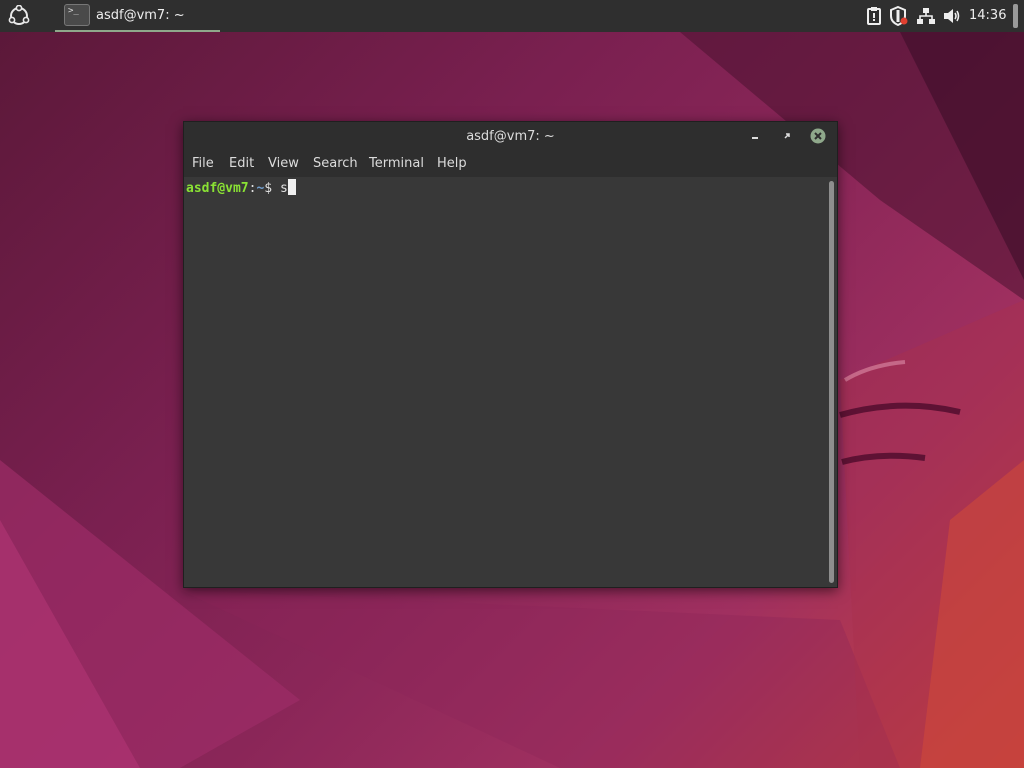 The image size is (1024, 768). What do you see at coordinates (874, 16) in the screenshot?
I see `clipboard-icon` at bounding box center [874, 16].